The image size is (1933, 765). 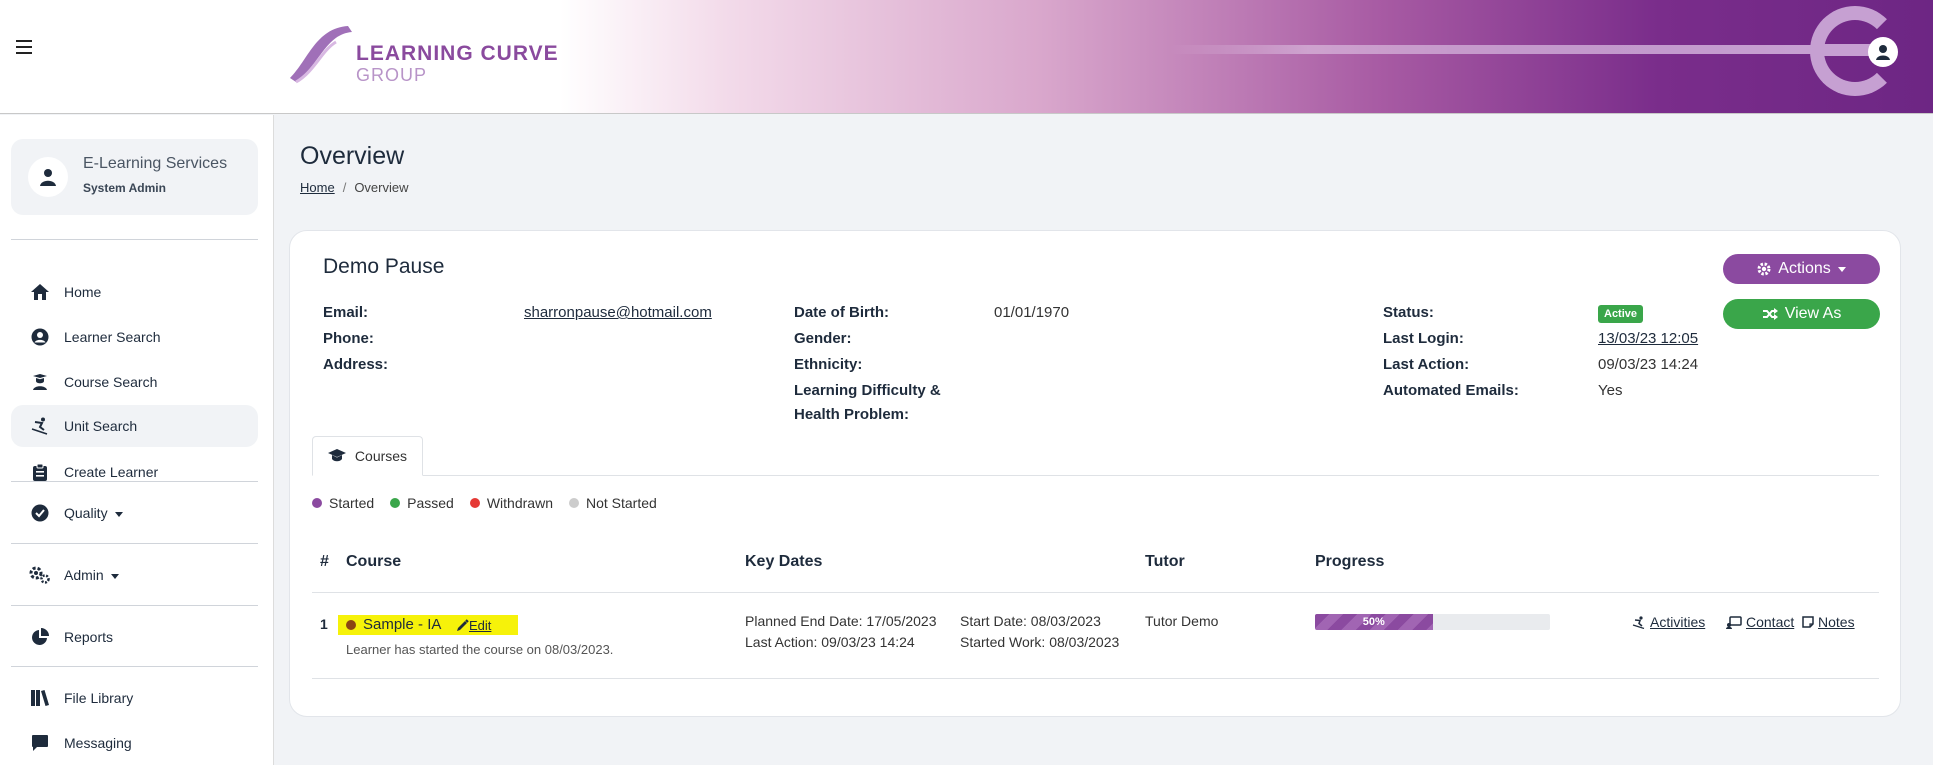 What do you see at coordinates (111, 472) in the screenshot?
I see `sidebar-item-label: Create Learner` at bounding box center [111, 472].